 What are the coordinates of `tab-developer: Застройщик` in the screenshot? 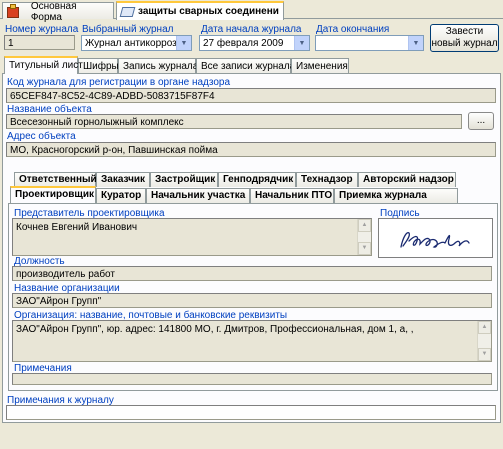 It's located at (184, 179).